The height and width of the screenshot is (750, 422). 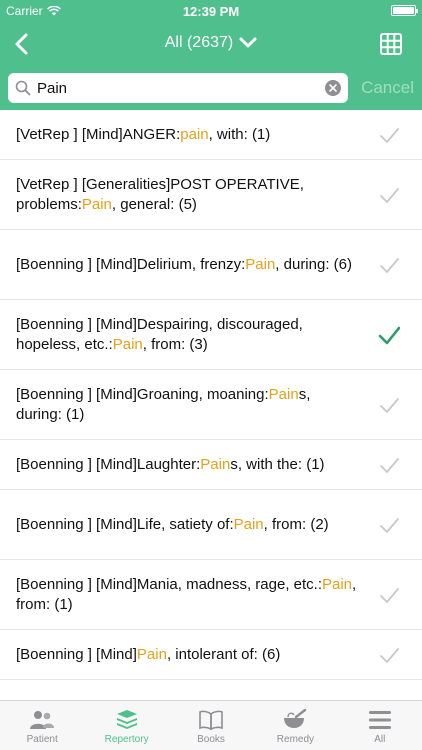 I want to click on search-field, so click(x=178, y=88).